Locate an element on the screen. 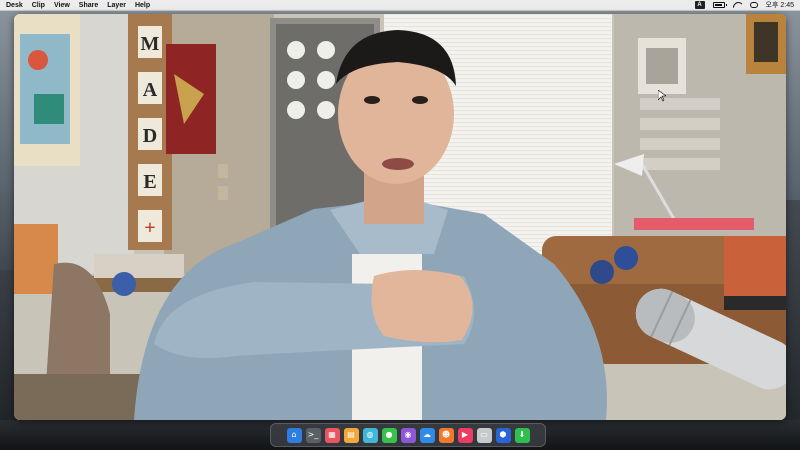 The width and height of the screenshot is (800, 450). chat-icon: ● is located at coordinates (389, 435).